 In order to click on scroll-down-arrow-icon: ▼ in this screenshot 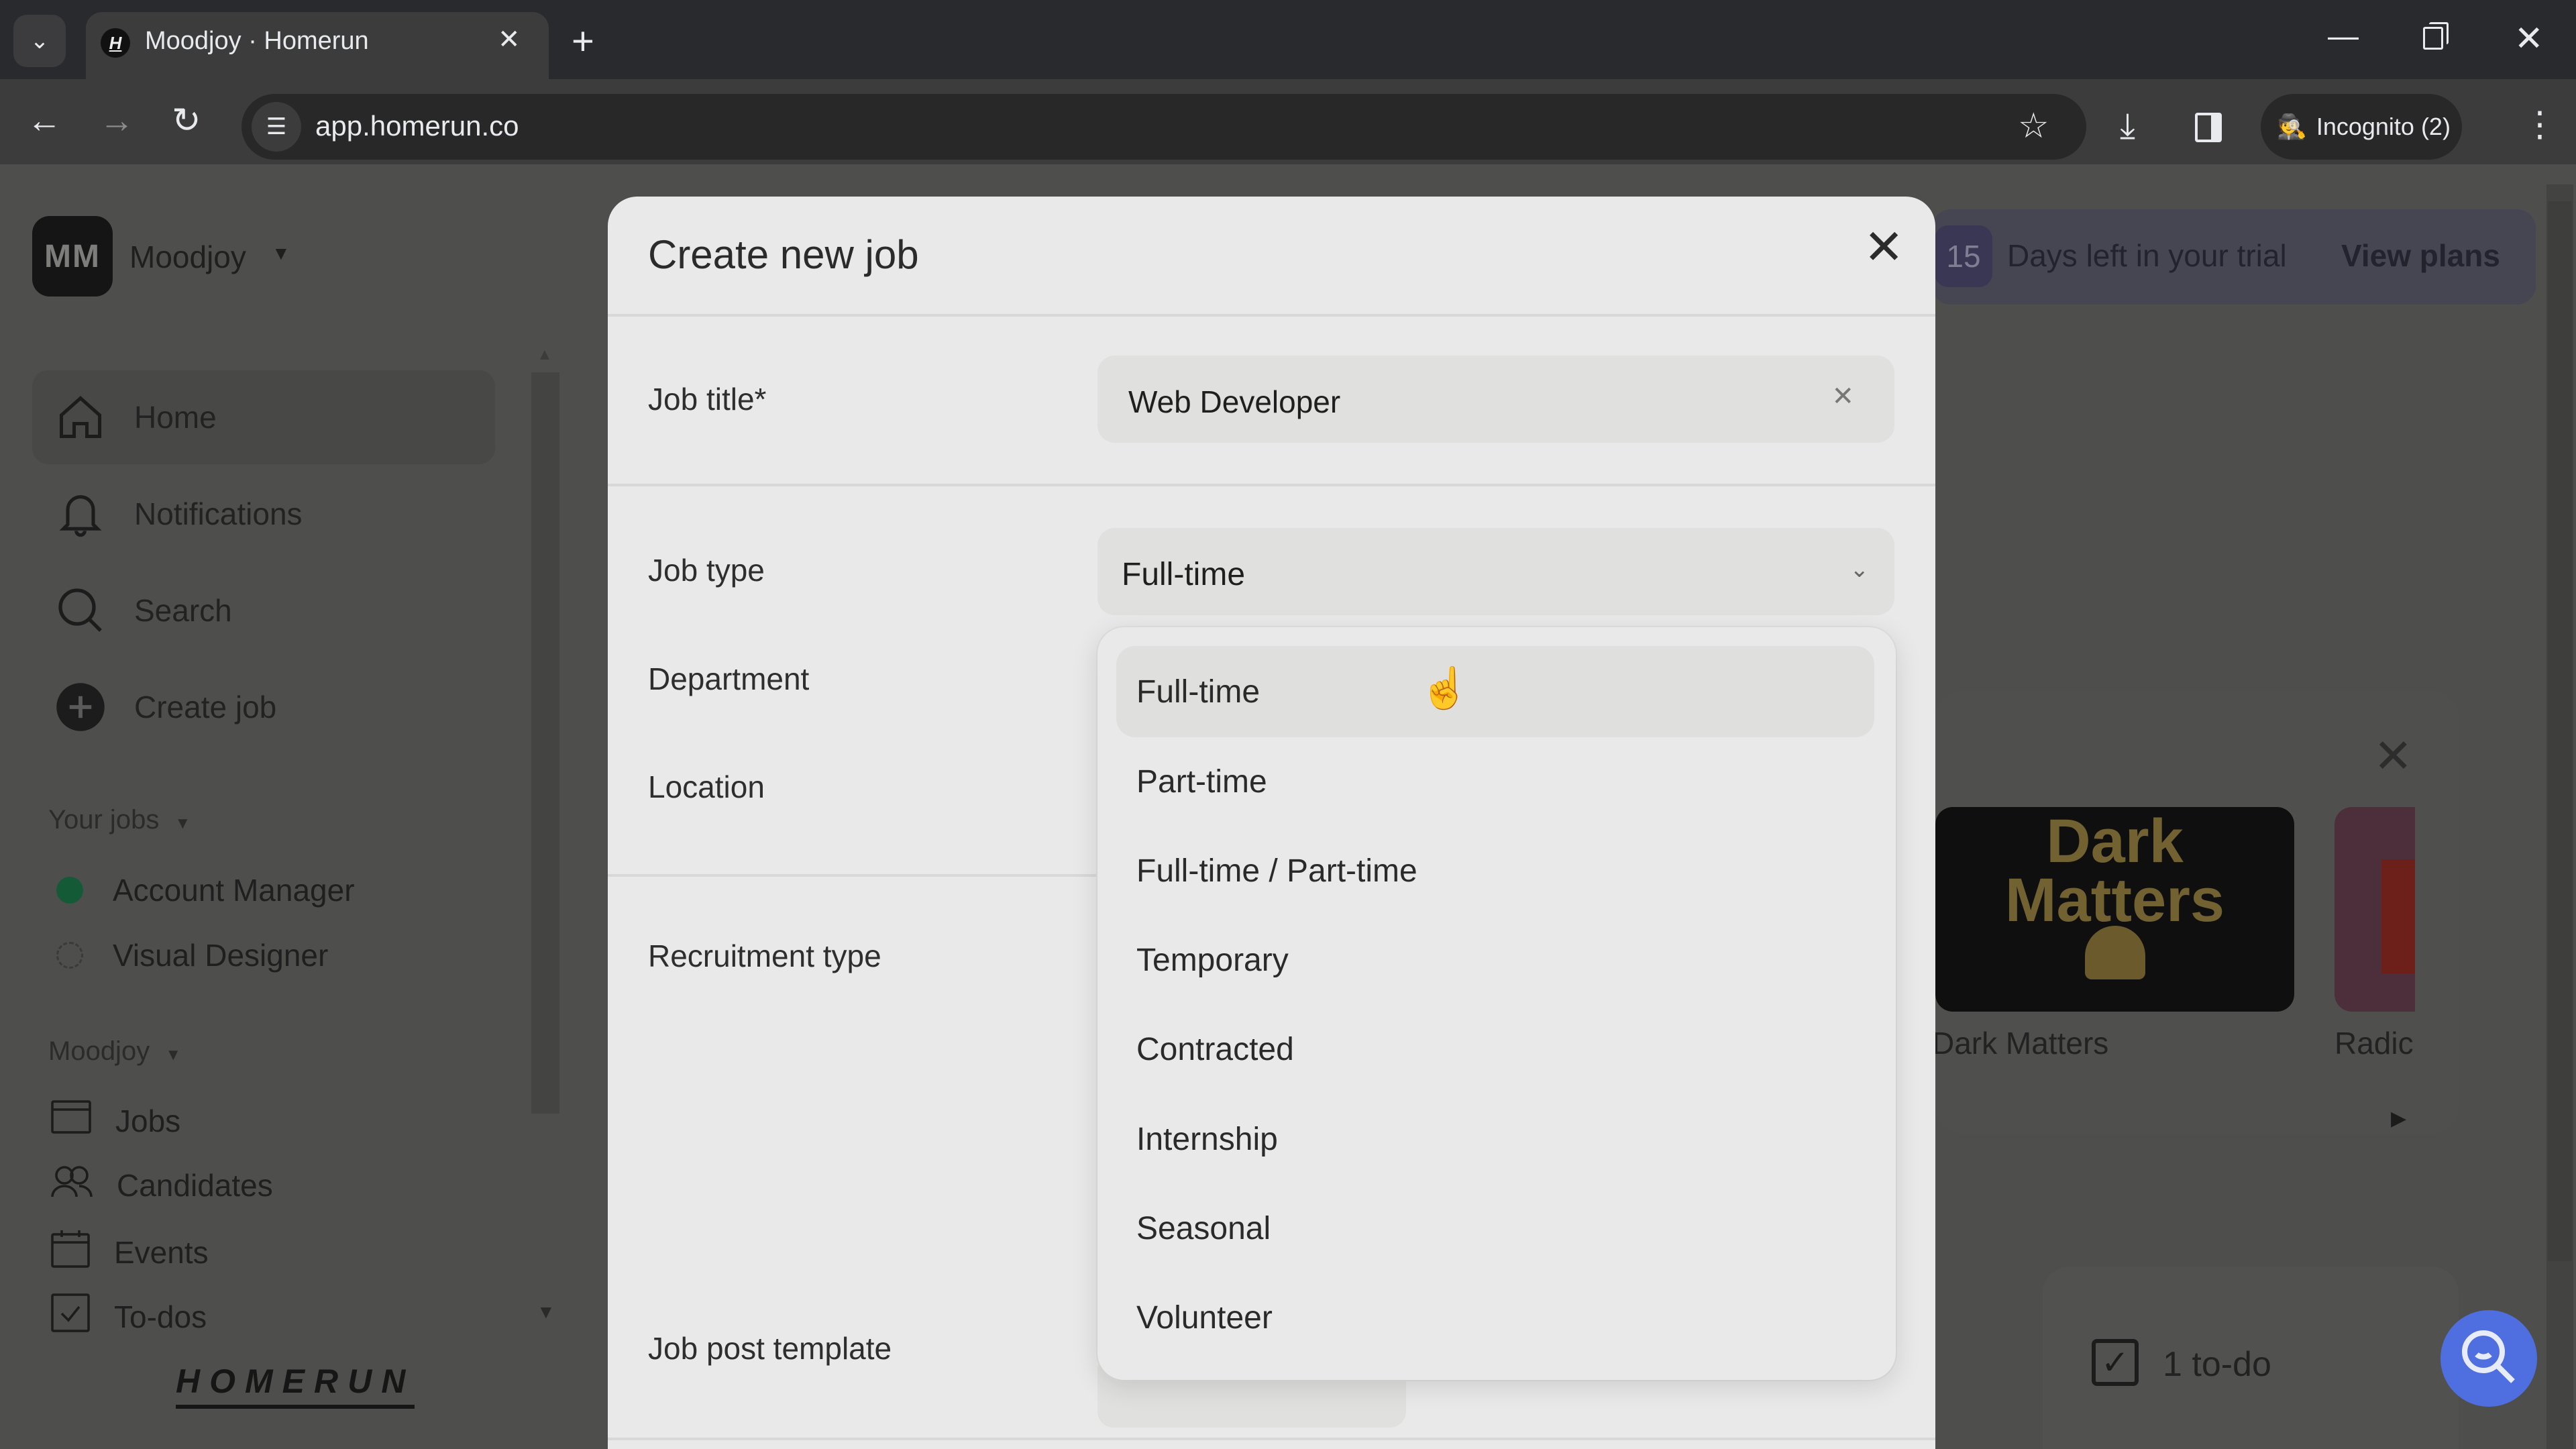, I will do `click(546, 1312)`.